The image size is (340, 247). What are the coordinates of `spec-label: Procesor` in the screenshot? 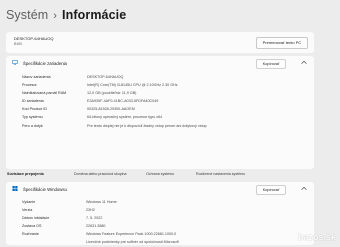 It's located at (29, 84).